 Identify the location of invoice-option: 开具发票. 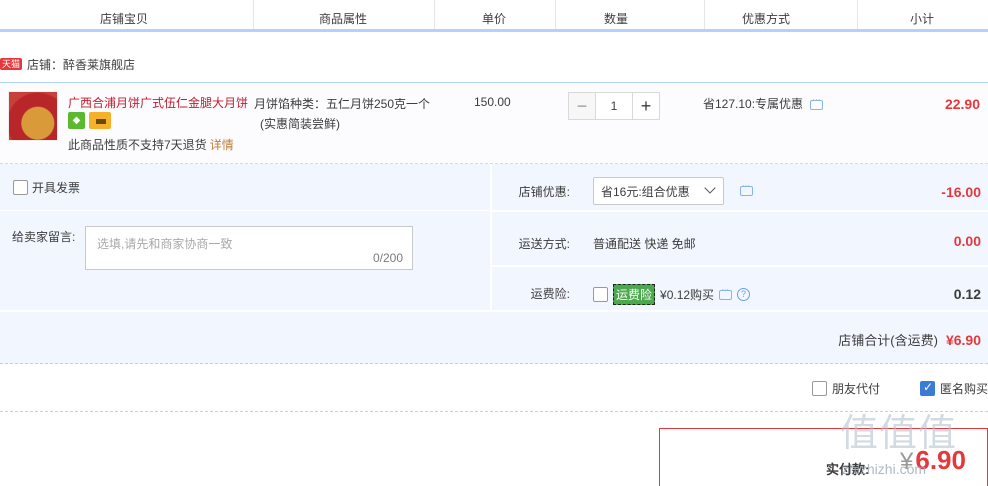
(46, 187).